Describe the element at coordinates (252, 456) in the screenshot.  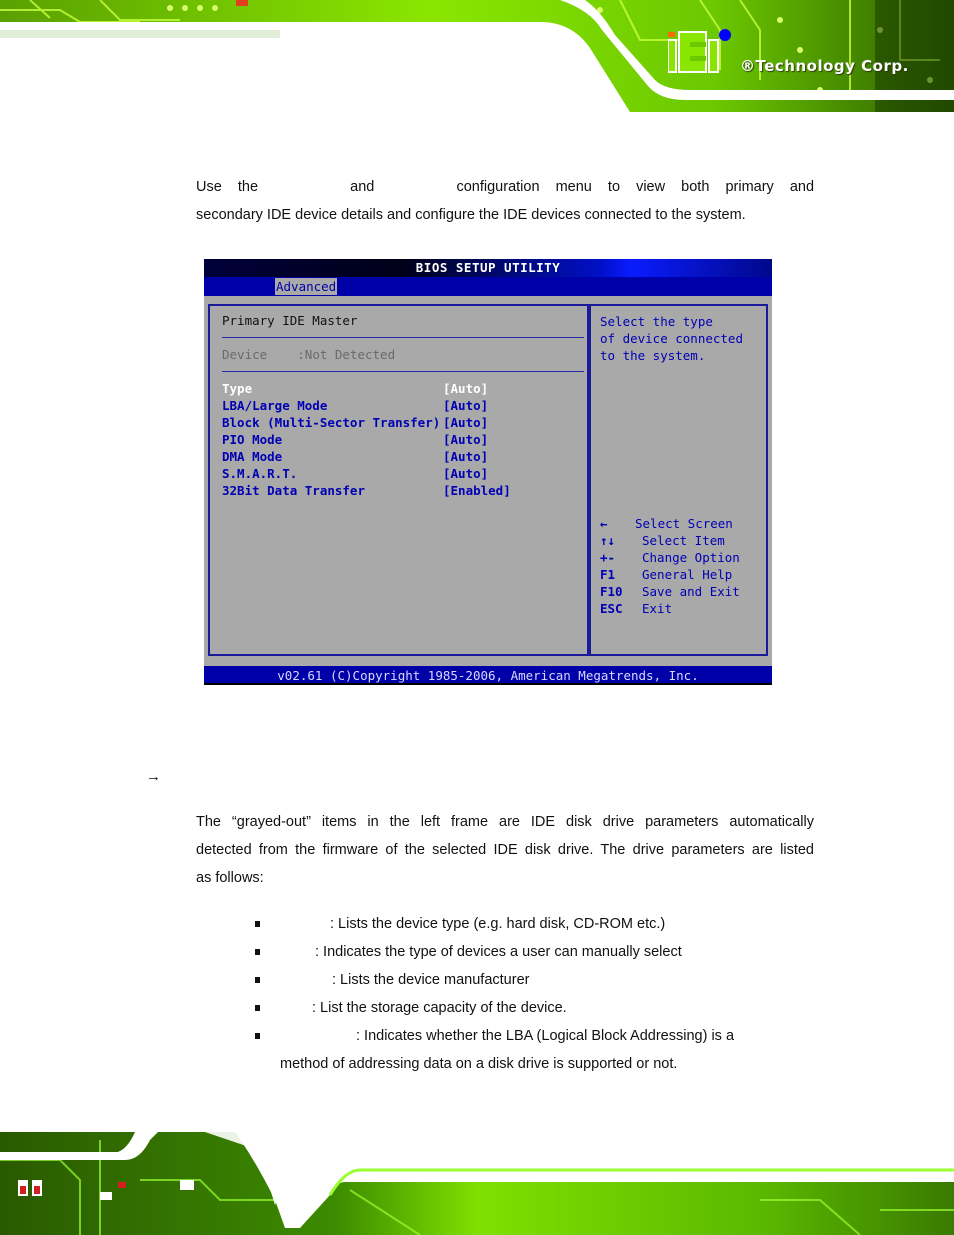
I see `bios-item-dma-mode: DMA Mode` at that location.